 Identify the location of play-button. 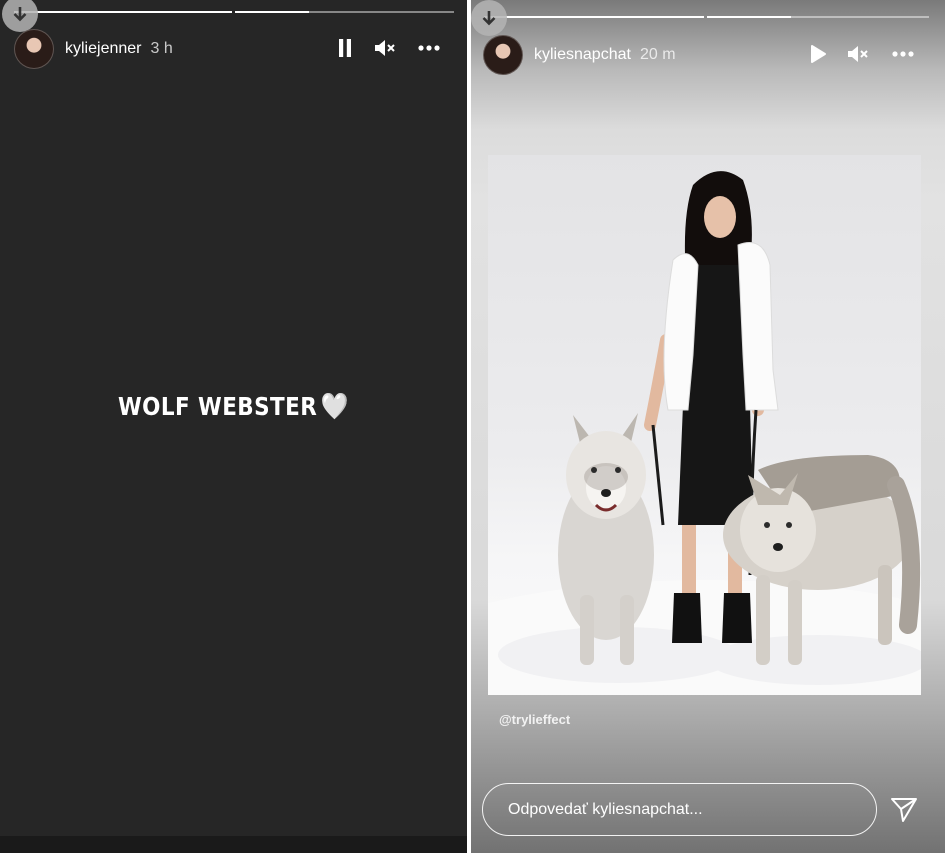
(818, 54).